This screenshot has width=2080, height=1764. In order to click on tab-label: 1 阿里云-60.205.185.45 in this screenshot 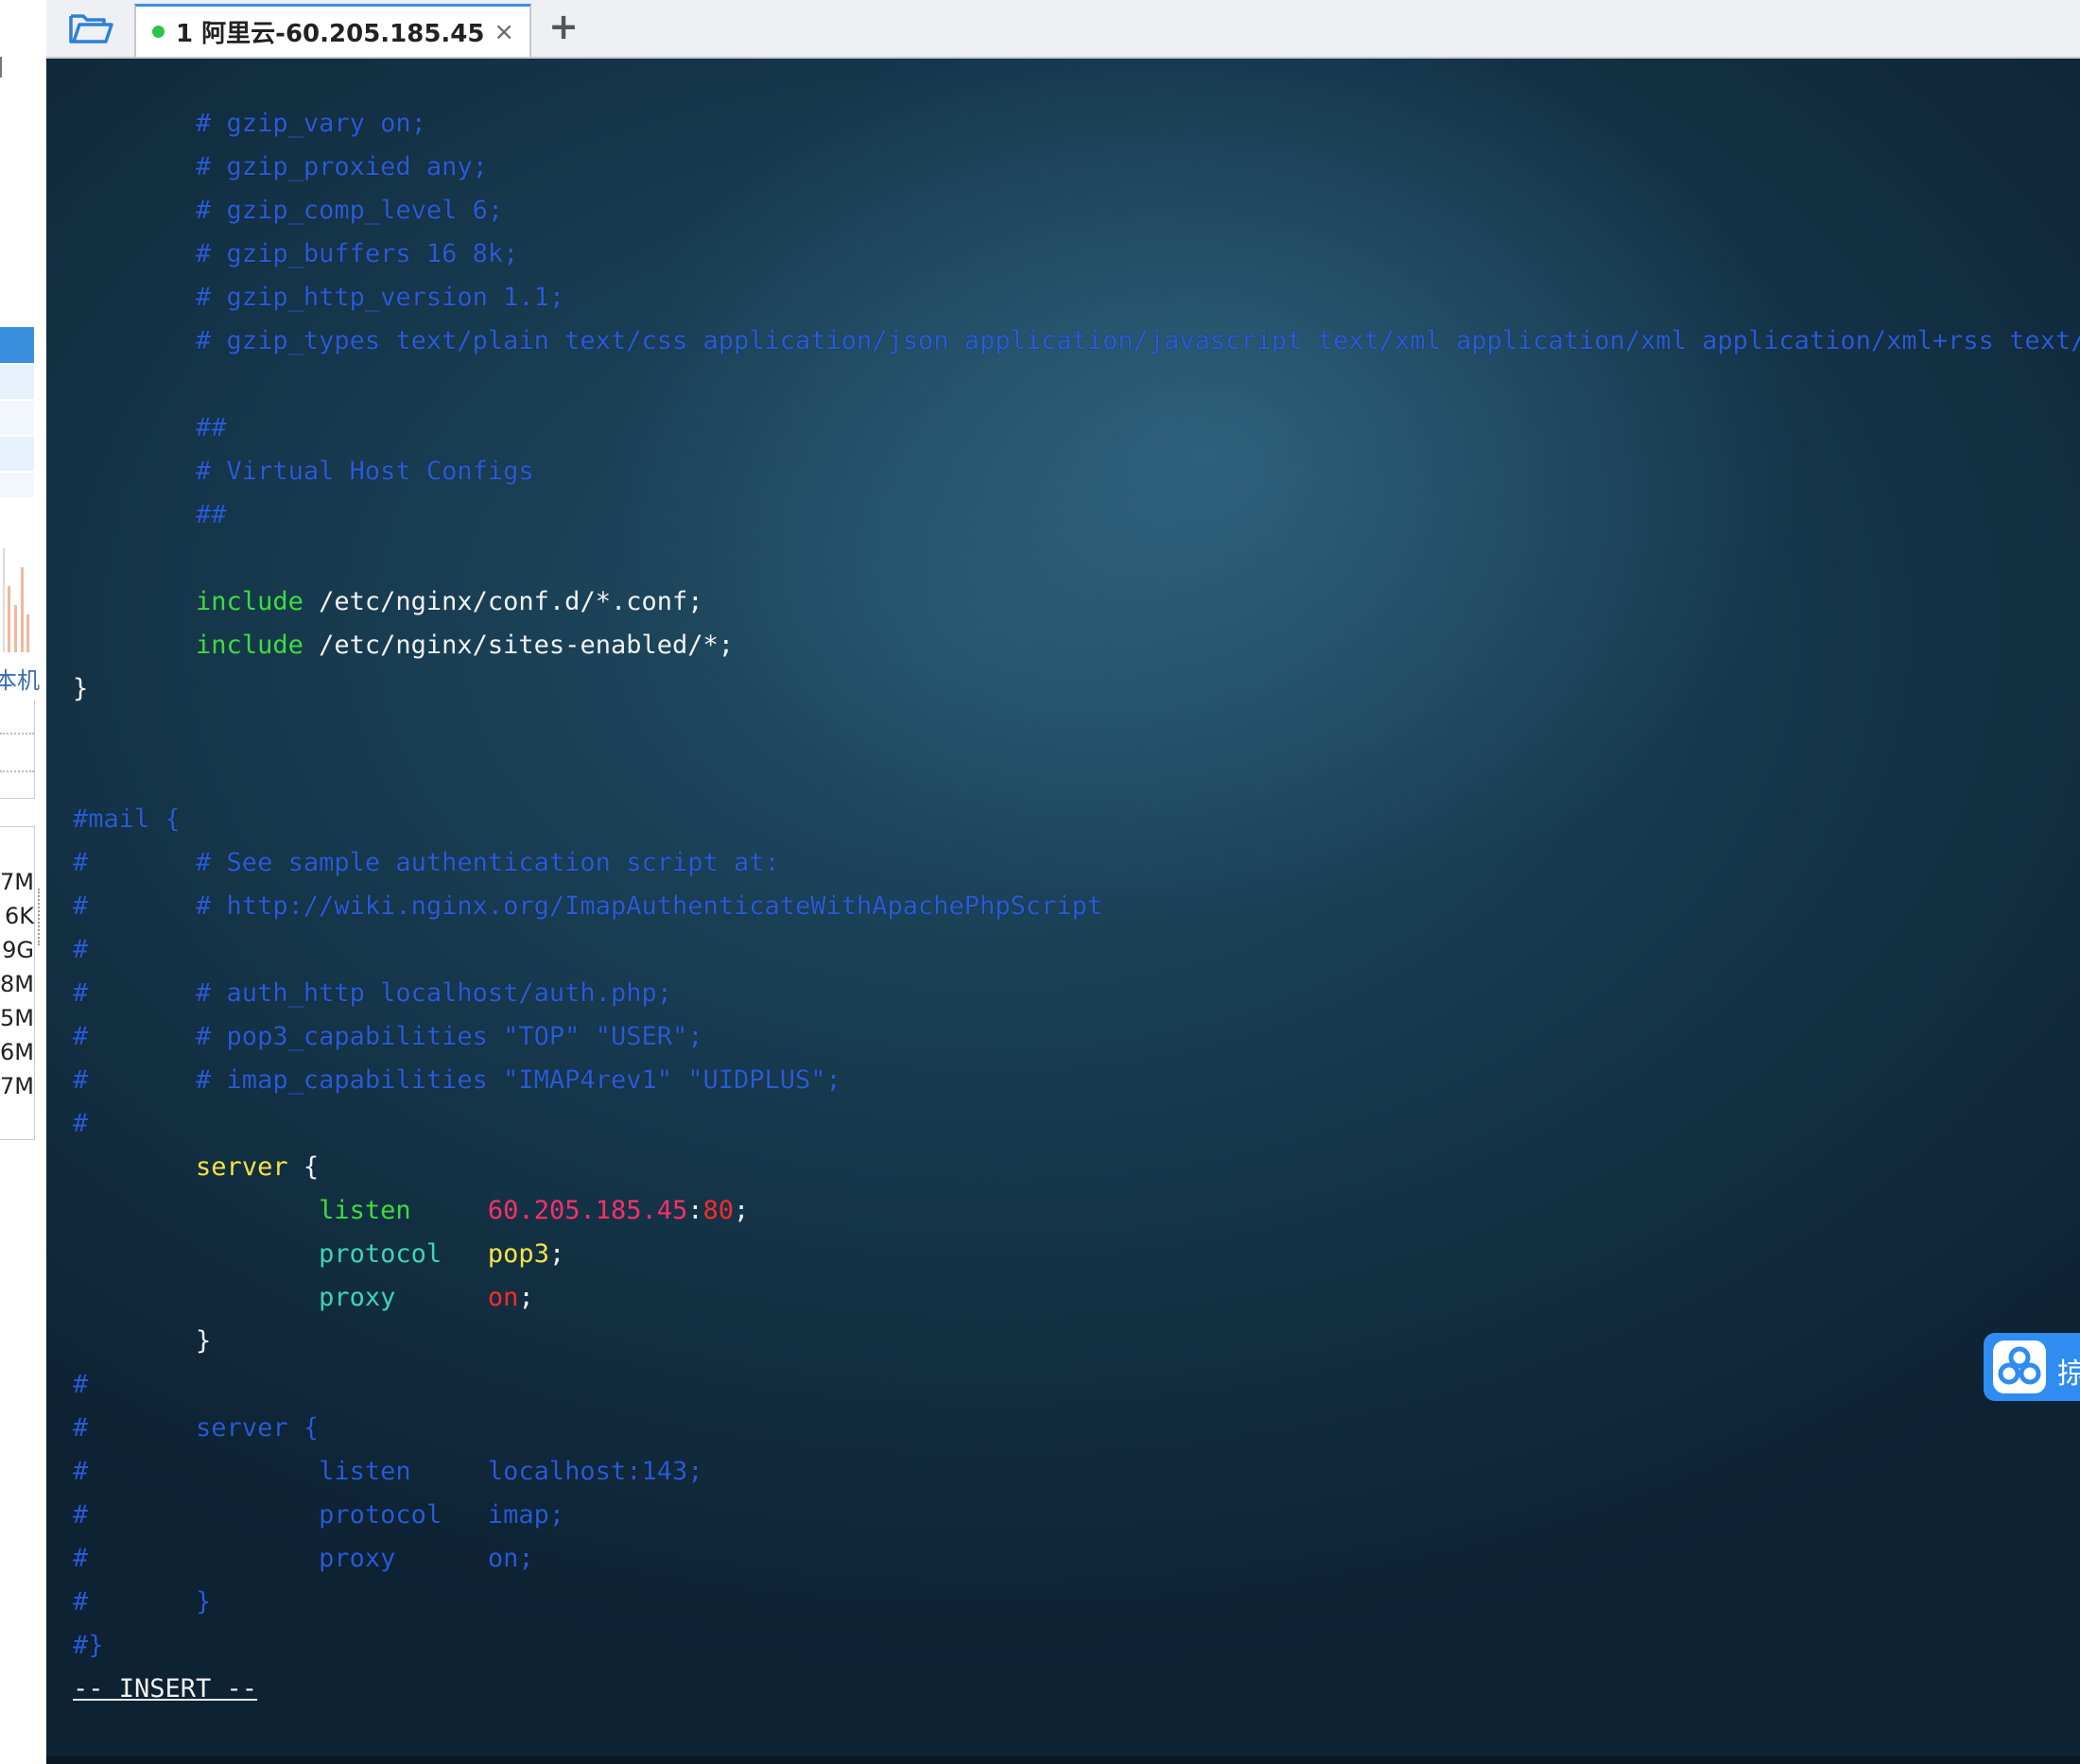, I will do `click(330, 31)`.